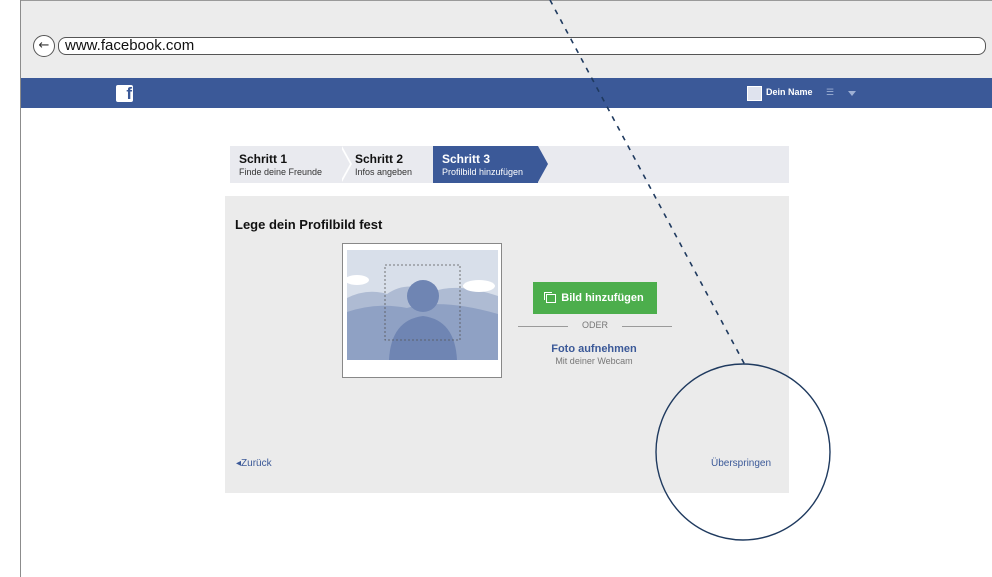 Image resolution: width=992 pixels, height=577 pixels. Describe the element at coordinates (743, 452) in the screenshot. I see `annotation-circle` at that location.